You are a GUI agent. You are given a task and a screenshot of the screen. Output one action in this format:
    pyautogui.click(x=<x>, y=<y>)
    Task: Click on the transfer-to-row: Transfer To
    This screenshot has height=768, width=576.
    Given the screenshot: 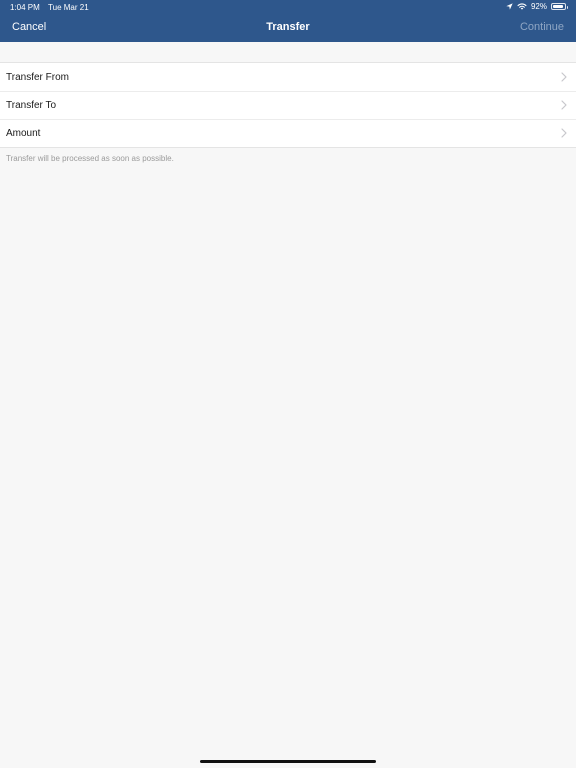 What is the action you would take?
    pyautogui.click(x=288, y=105)
    